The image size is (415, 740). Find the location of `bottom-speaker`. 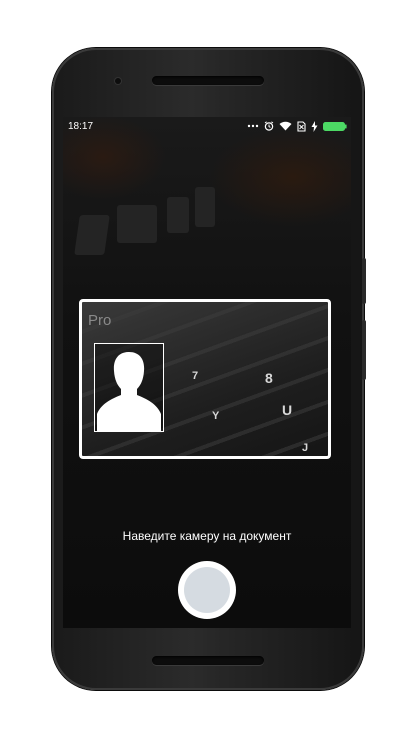

bottom-speaker is located at coordinates (208, 660).